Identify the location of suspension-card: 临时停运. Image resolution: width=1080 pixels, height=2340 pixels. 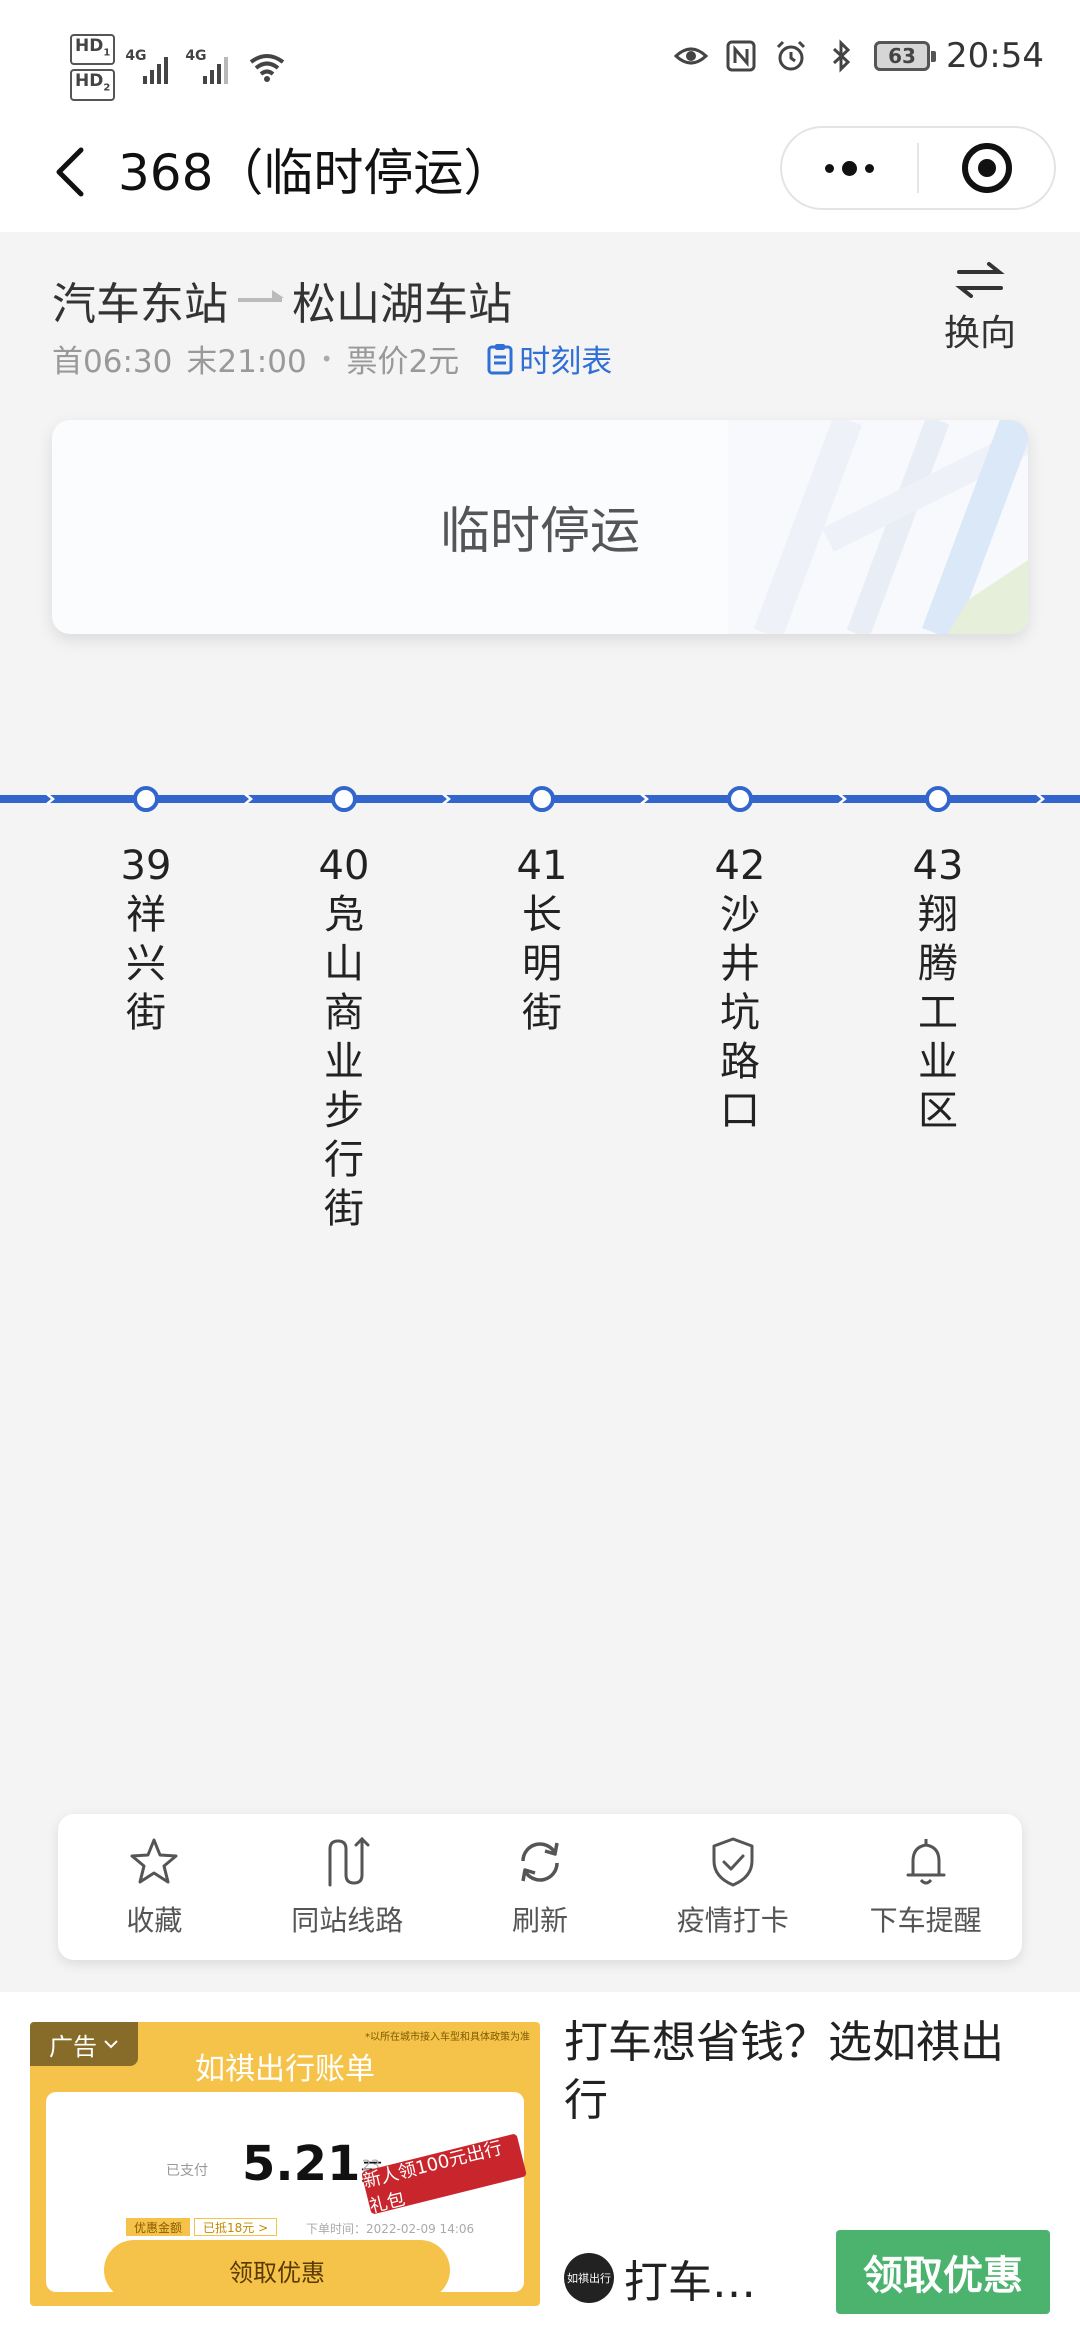
(540, 527).